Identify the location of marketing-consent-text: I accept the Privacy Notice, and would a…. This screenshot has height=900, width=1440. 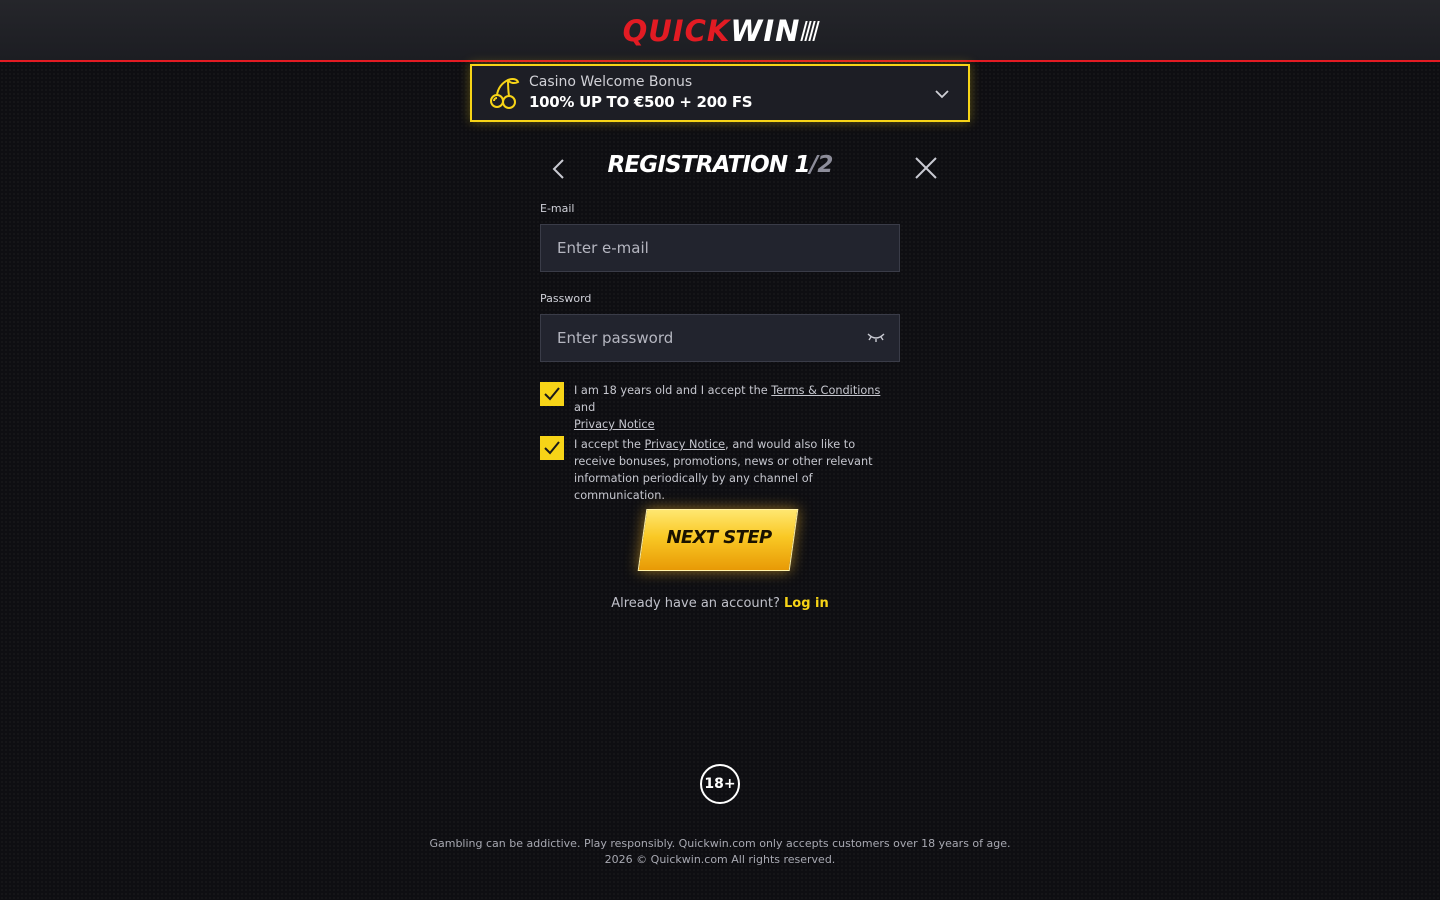
(734, 470).